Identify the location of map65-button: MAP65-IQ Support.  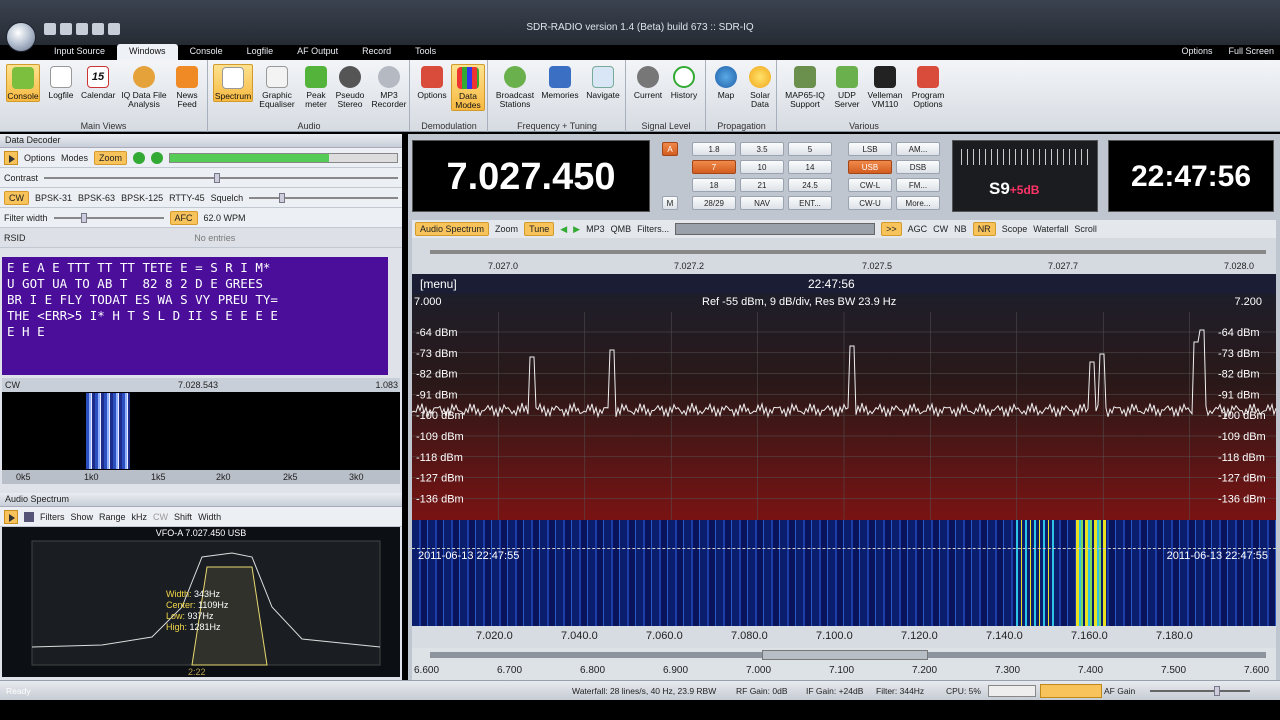
(805, 86).